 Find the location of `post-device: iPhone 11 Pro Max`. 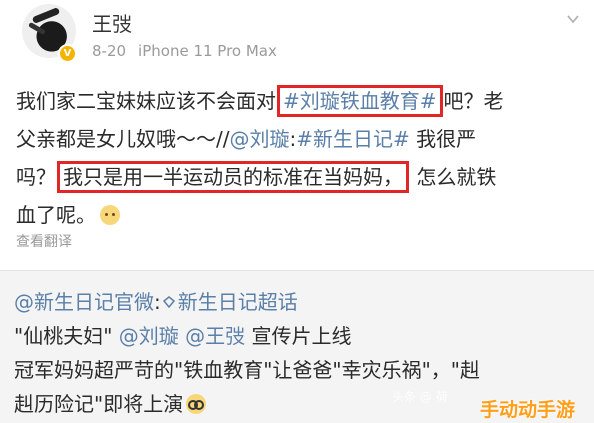

post-device: iPhone 11 Pro Max is located at coordinates (207, 51).